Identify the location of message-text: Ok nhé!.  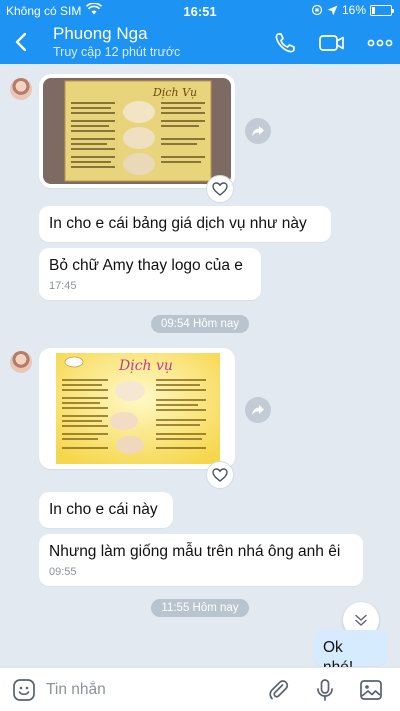
(338, 653).